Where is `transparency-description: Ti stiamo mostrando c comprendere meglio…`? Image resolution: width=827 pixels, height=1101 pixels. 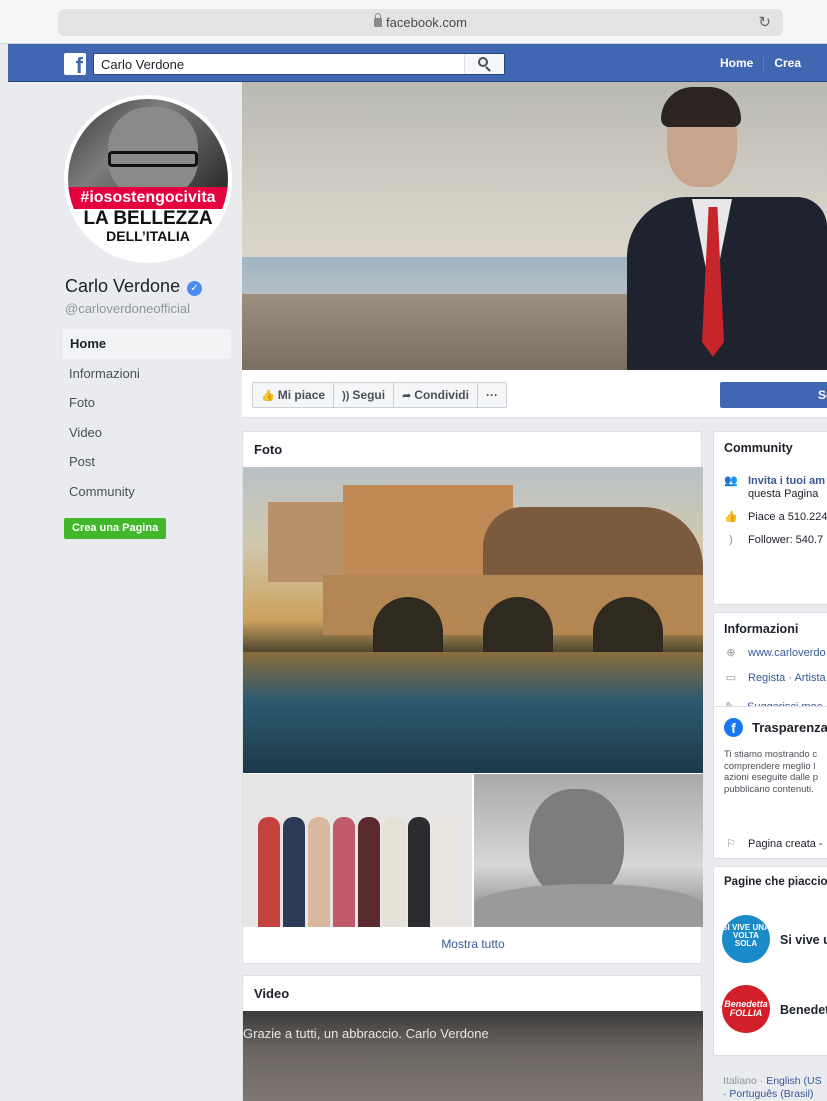
transparency-description: Ti stiamo mostrando c comprendere meglio… is located at coordinates (771, 772).